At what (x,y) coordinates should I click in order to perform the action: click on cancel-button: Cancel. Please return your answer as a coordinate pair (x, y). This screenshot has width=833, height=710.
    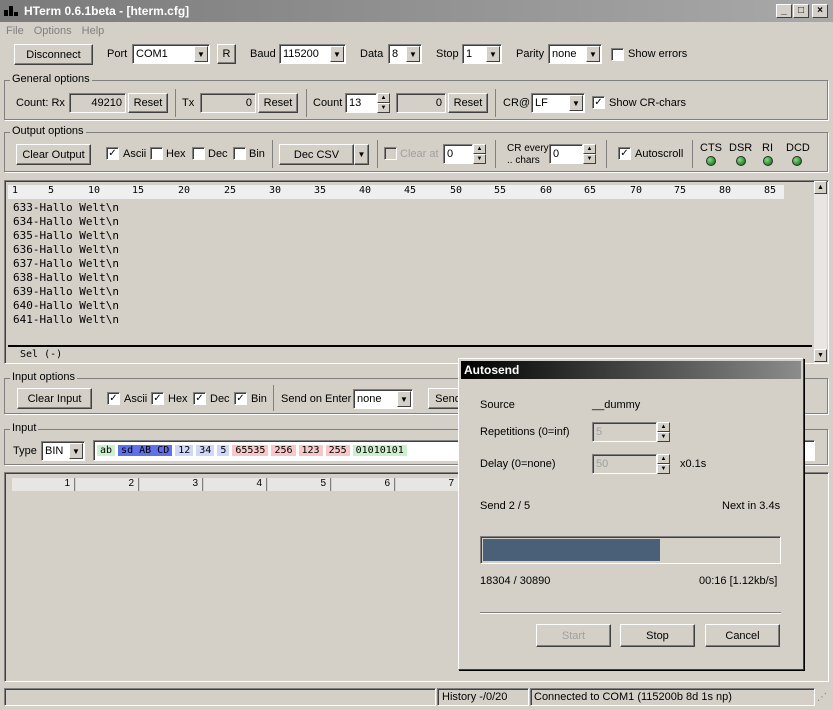
    Looking at the image, I should click on (742, 635).